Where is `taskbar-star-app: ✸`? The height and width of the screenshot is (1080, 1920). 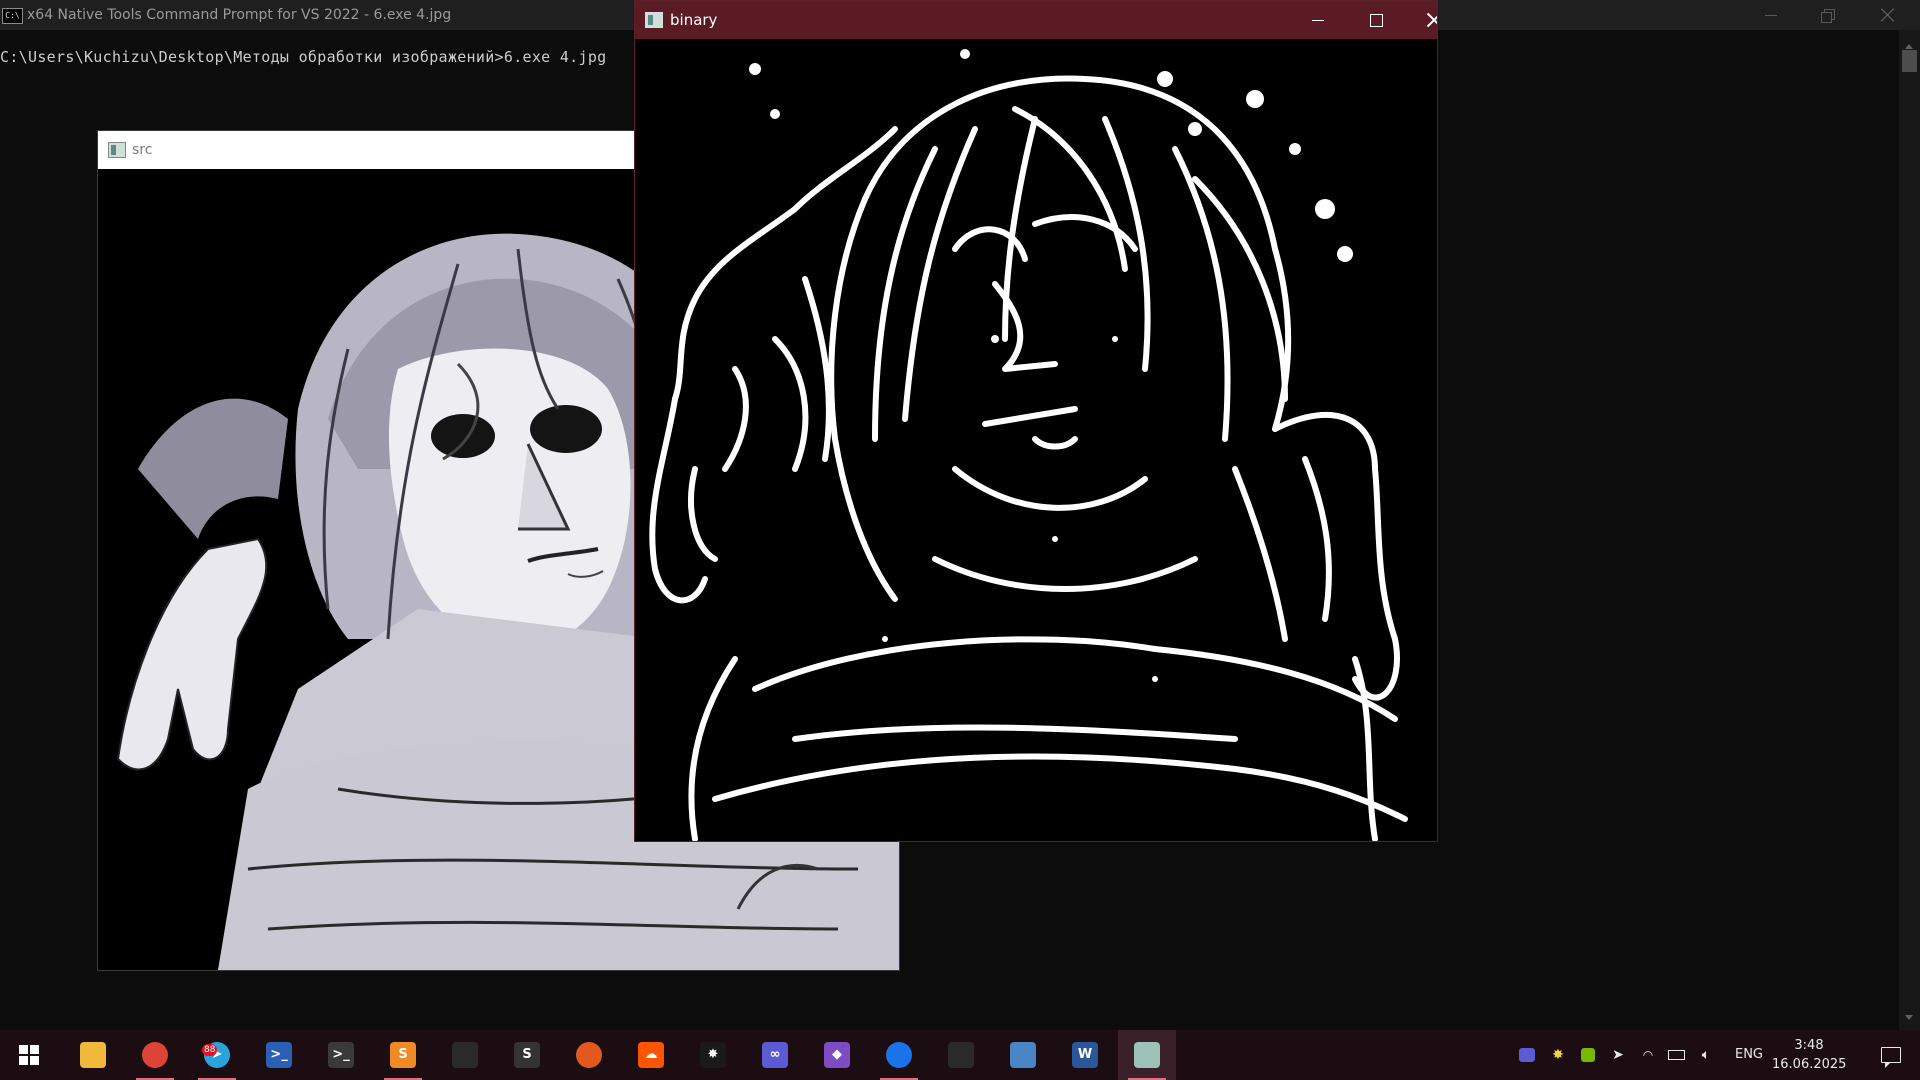 taskbar-star-app: ✸ is located at coordinates (713, 1055).